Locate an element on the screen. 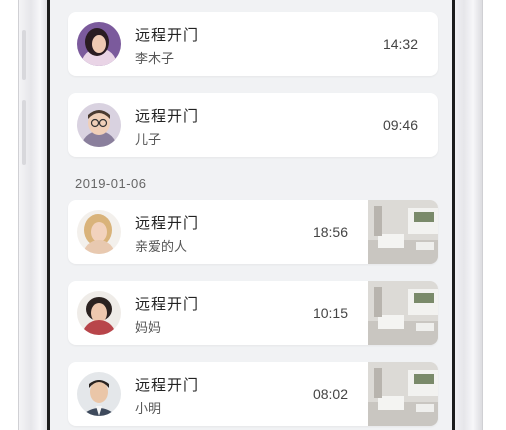 Image resolution: width=506 pixels, height=430 pixels. list-item: 远程开门 妈妈 10:15 is located at coordinates (253, 313).